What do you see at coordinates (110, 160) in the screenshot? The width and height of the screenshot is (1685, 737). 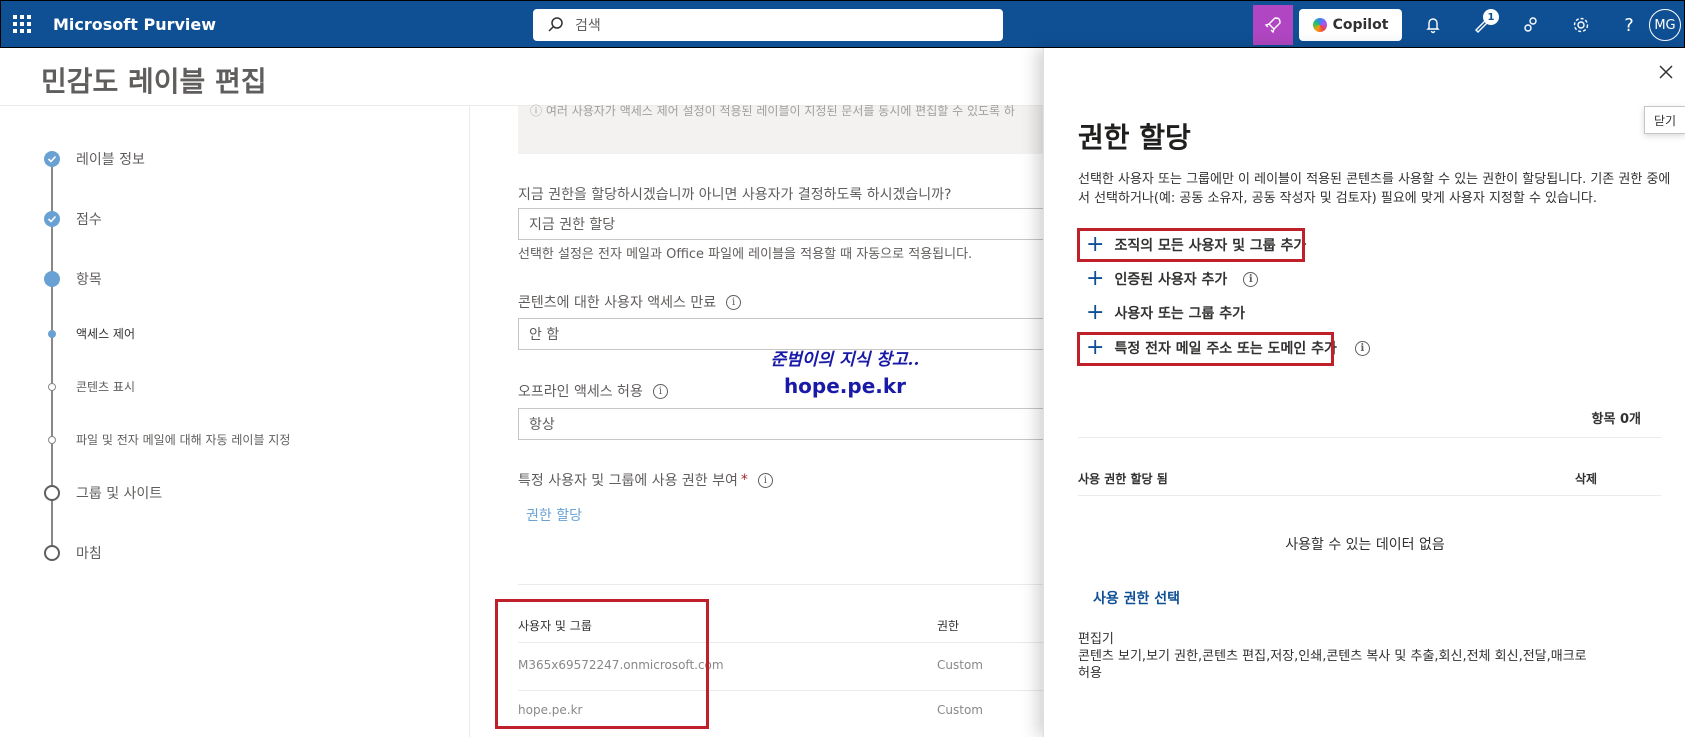 I see `step-label: 레이블 정보` at bounding box center [110, 160].